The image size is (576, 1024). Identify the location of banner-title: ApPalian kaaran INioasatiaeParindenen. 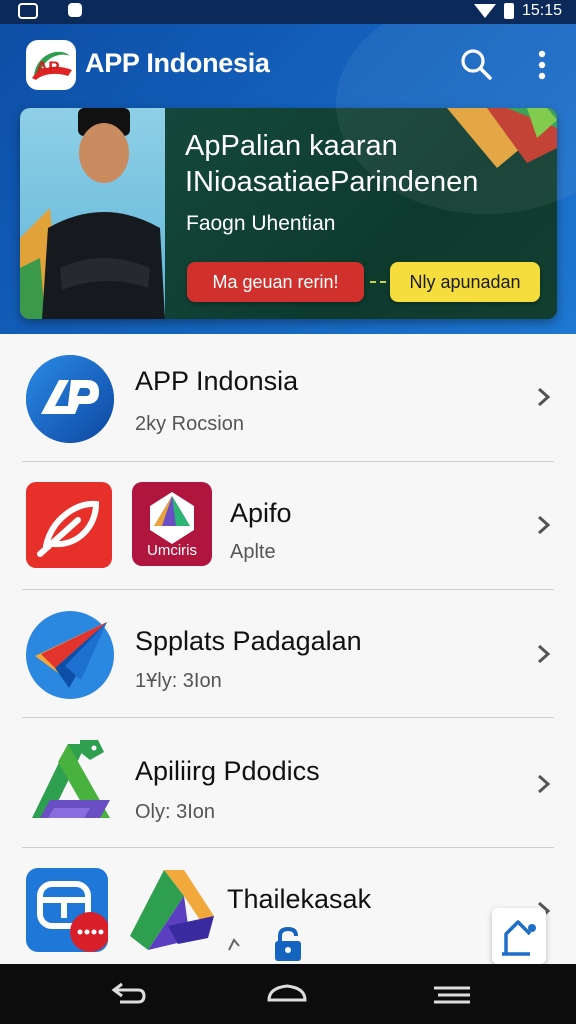
(370, 164).